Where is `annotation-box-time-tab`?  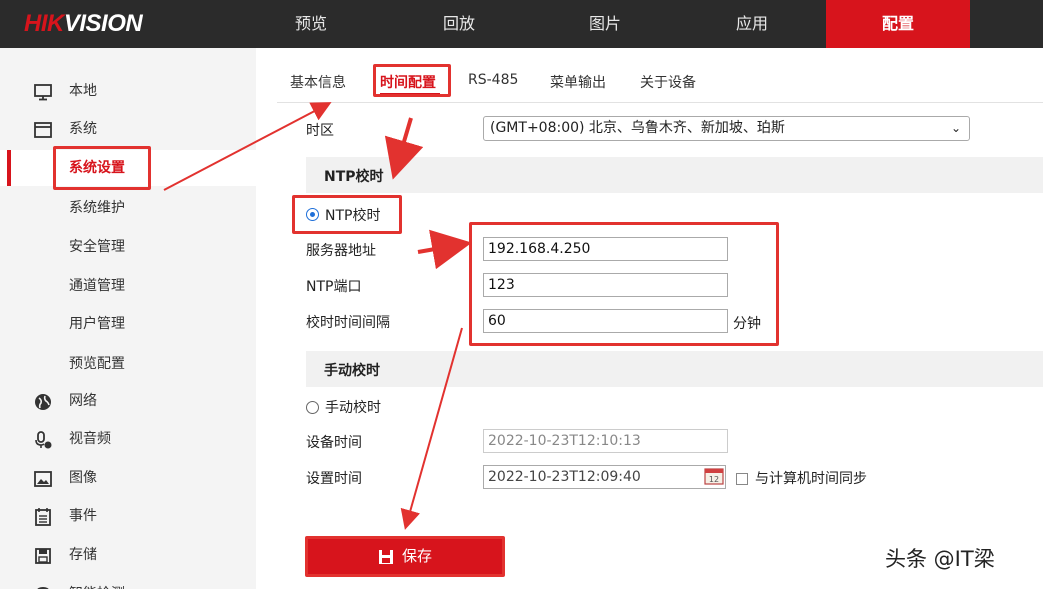
annotation-box-time-tab is located at coordinates (412, 80).